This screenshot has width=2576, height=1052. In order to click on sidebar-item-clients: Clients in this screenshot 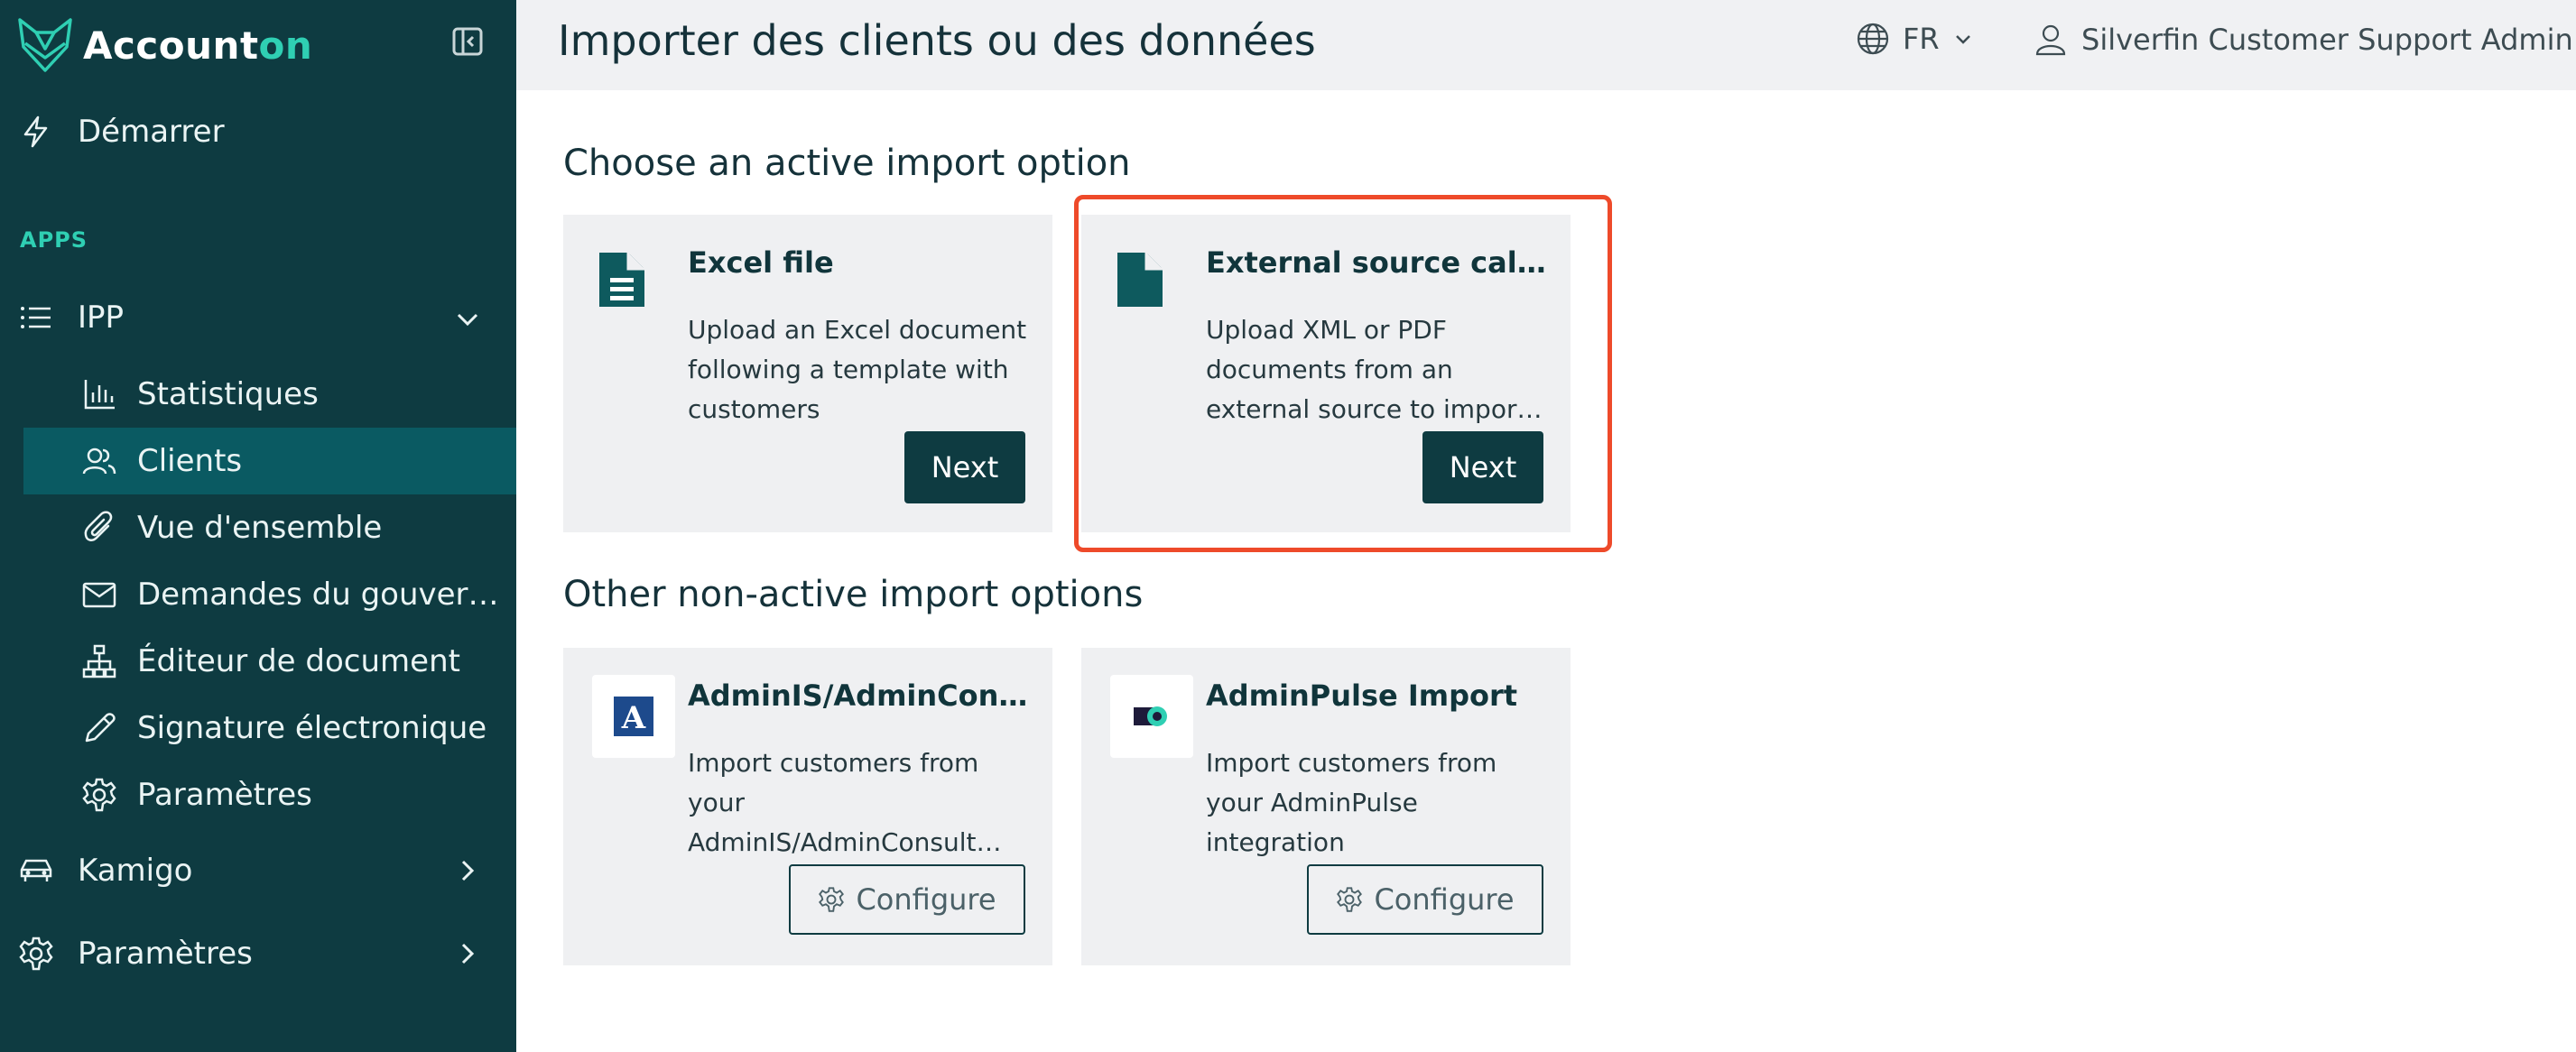, I will do `click(160, 461)`.